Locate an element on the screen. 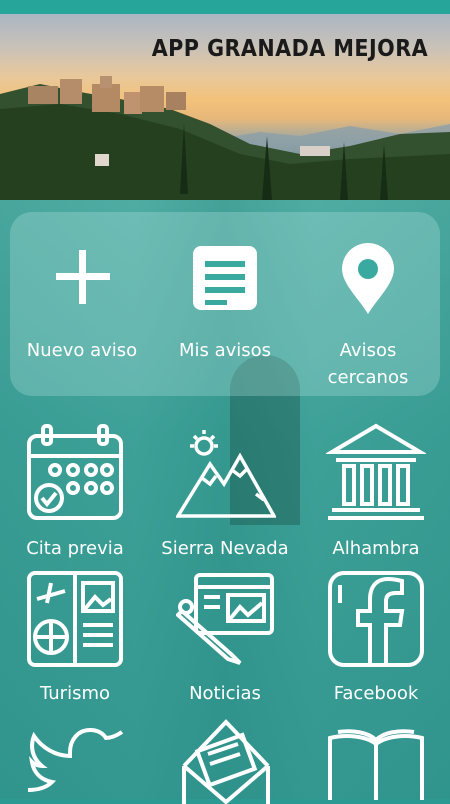 Image resolution: width=450 pixels, height=804 pixels. alhambra-button: Alhambra is located at coordinates (376, 492).